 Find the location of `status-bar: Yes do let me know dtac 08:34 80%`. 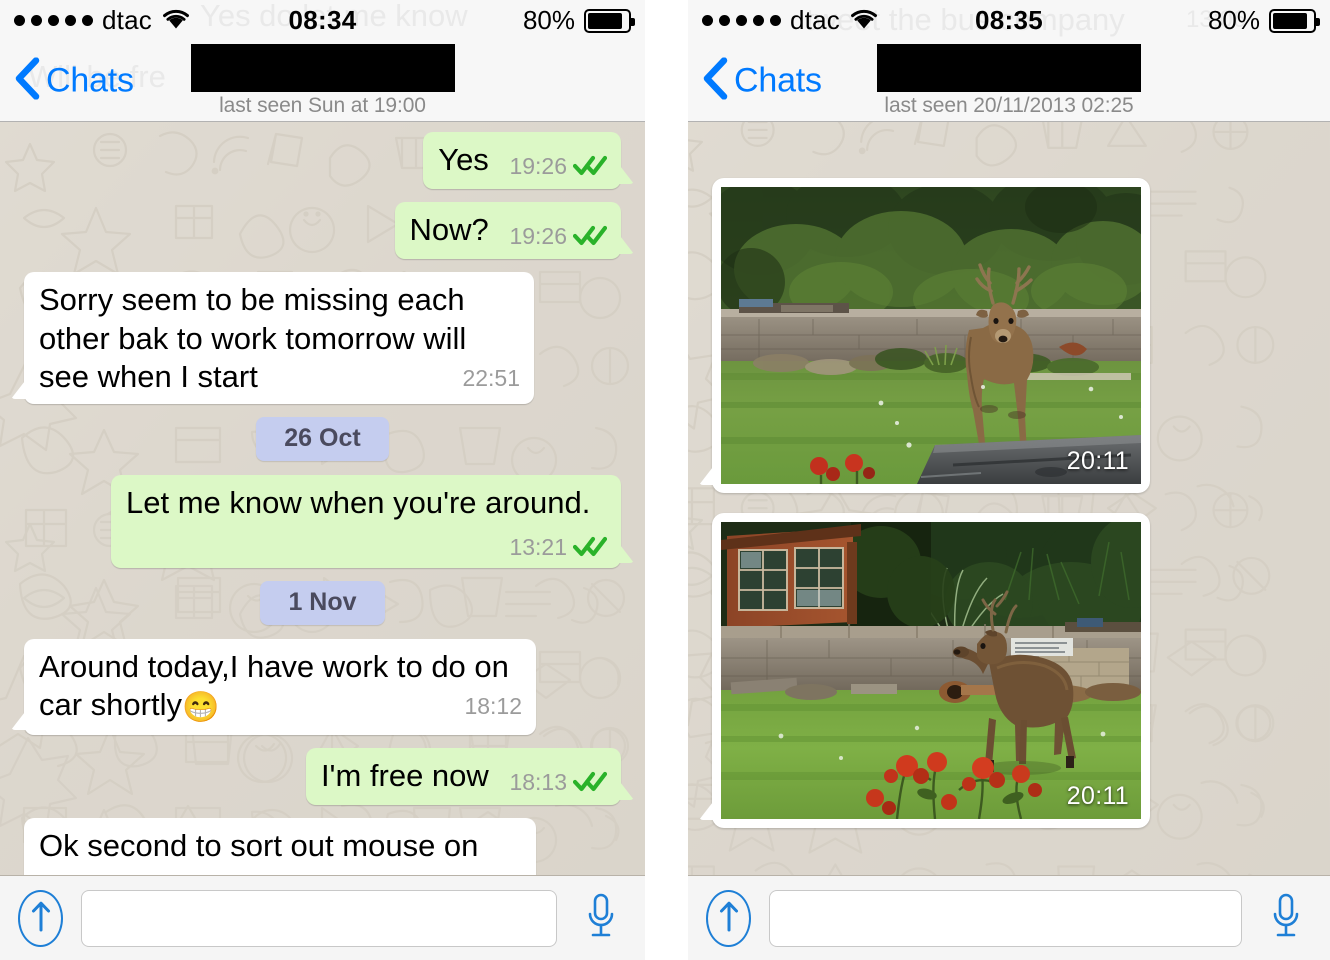

status-bar: Yes do let me know dtac 08:34 80% is located at coordinates (322, 20).